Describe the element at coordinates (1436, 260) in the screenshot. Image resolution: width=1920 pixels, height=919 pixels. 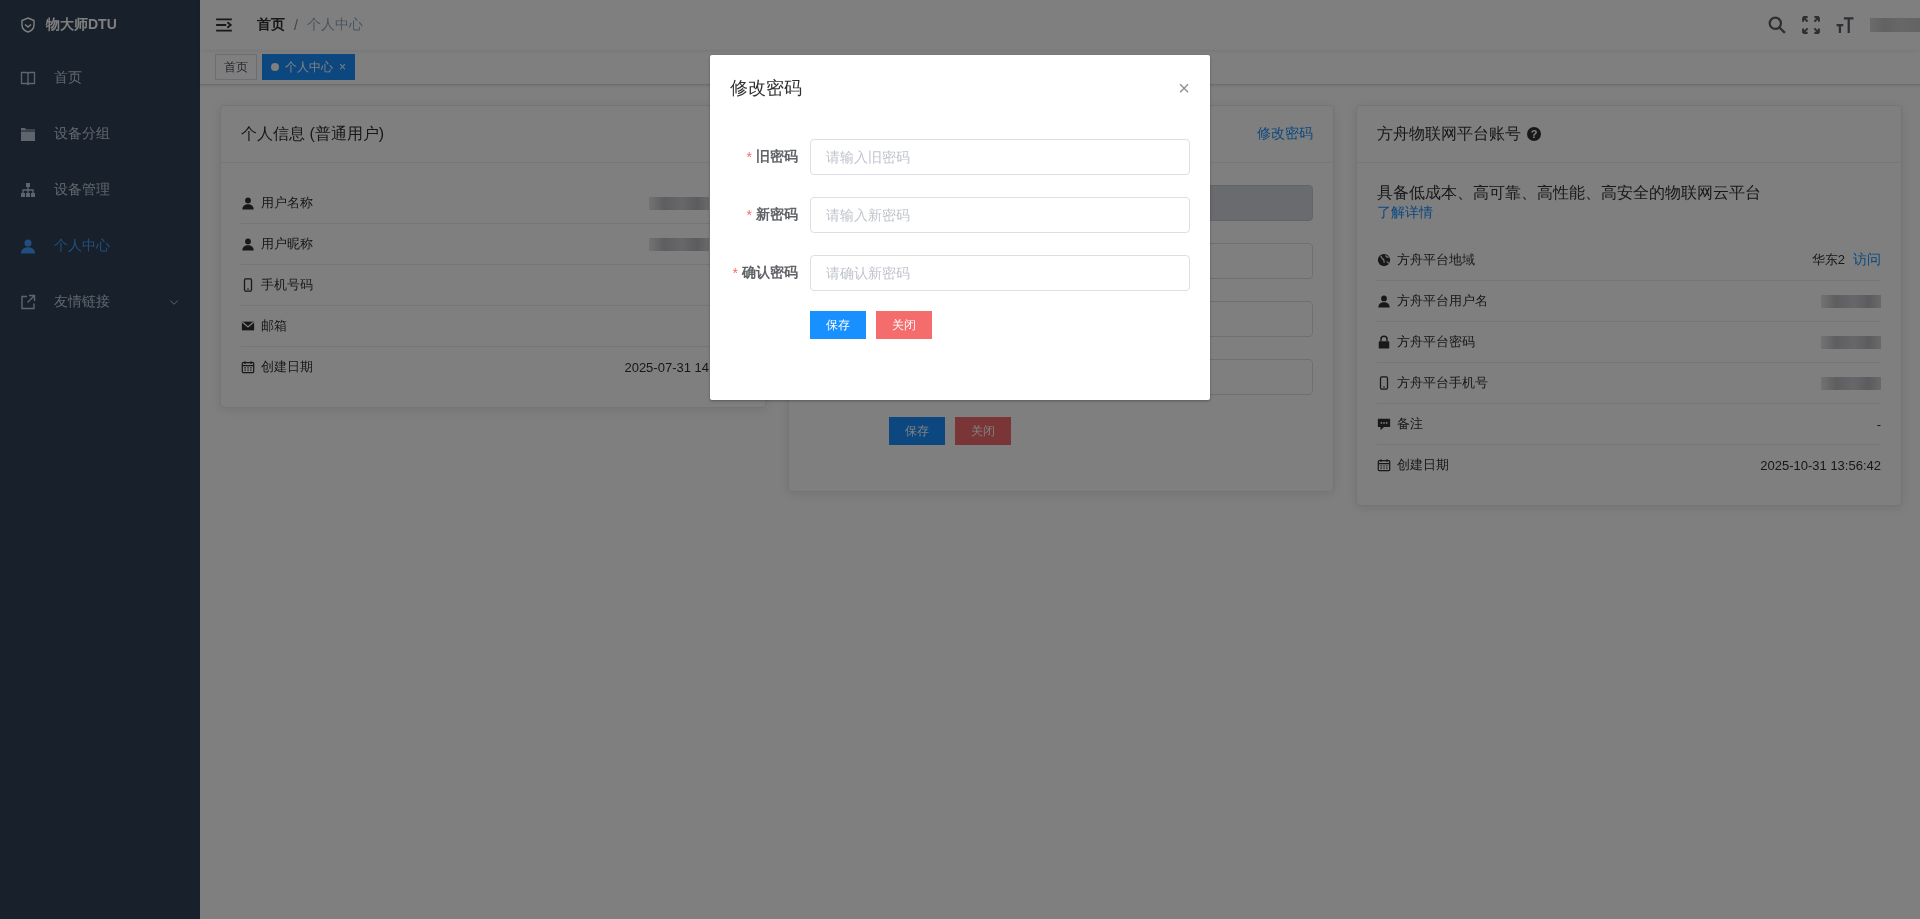
I see `field-label: 方舟平台地域` at that location.